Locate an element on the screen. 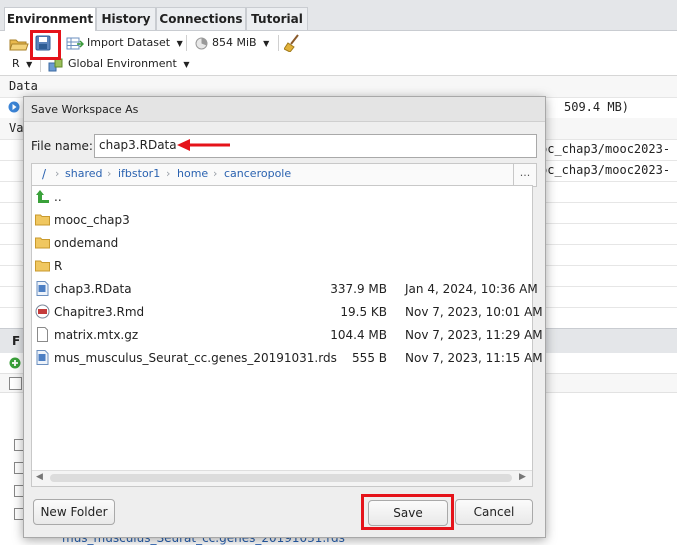 This screenshot has height=545, width=677. rmd-file-icon is located at coordinates (42, 311).